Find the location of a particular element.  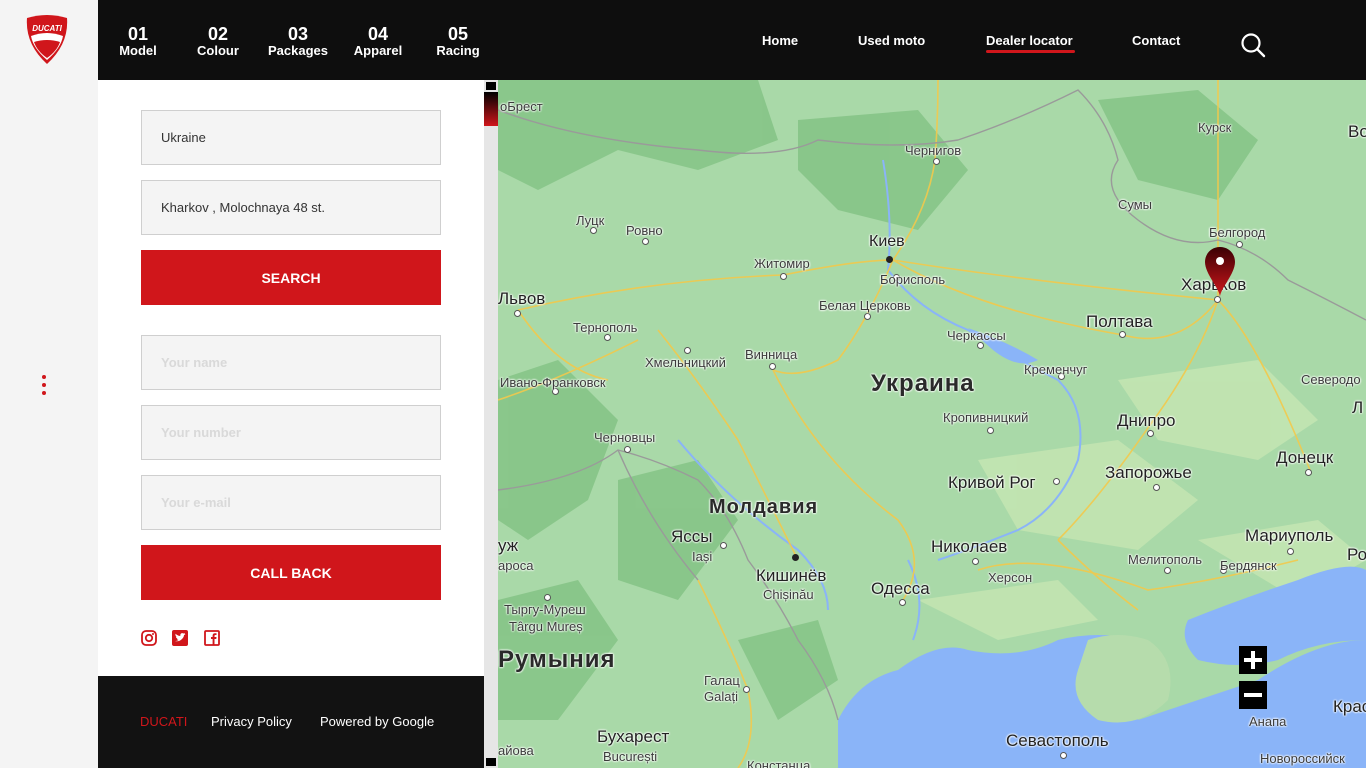

country-field is located at coordinates (291, 137).